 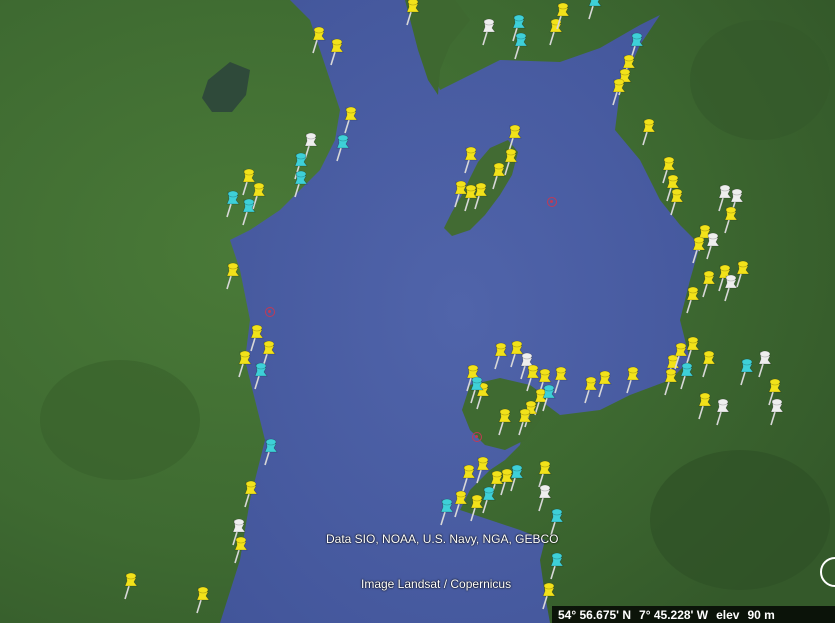 What do you see at coordinates (761, 614) in the screenshot?
I see `elevation-value: 90 m` at bounding box center [761, 614].